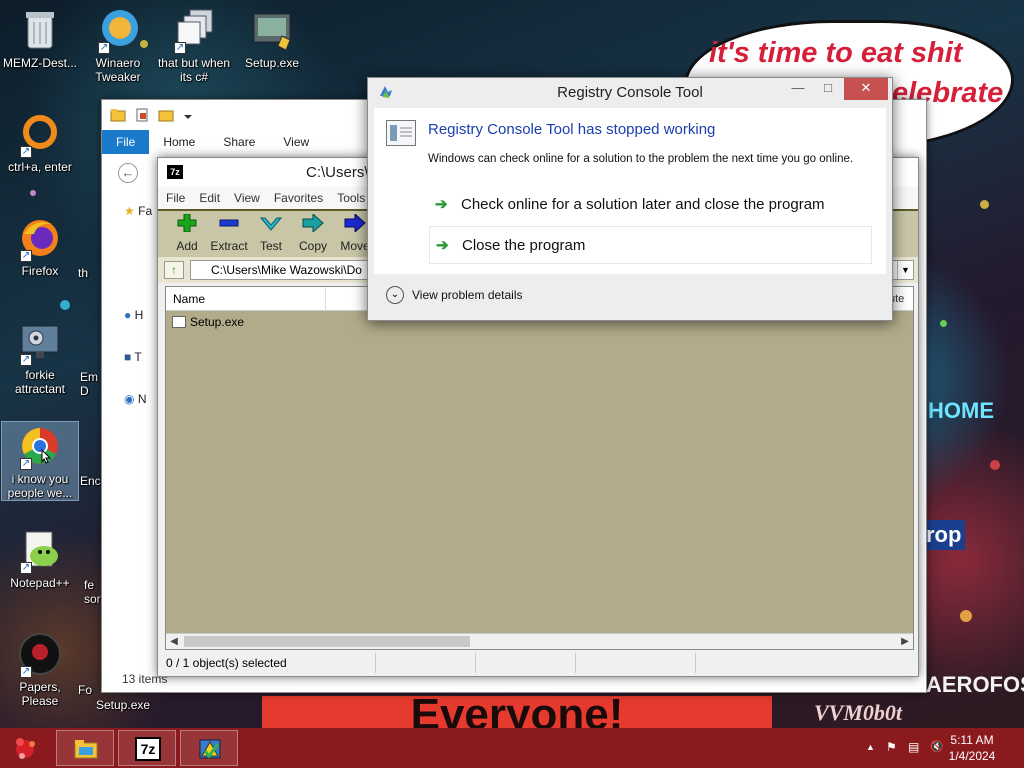 Image resolution: width=1024 pixels, height=768 pixels. Describe the element at coordinates (91, 481) in the screenshot. I see `desktop-icon-partial-enc: Enc` at that location.